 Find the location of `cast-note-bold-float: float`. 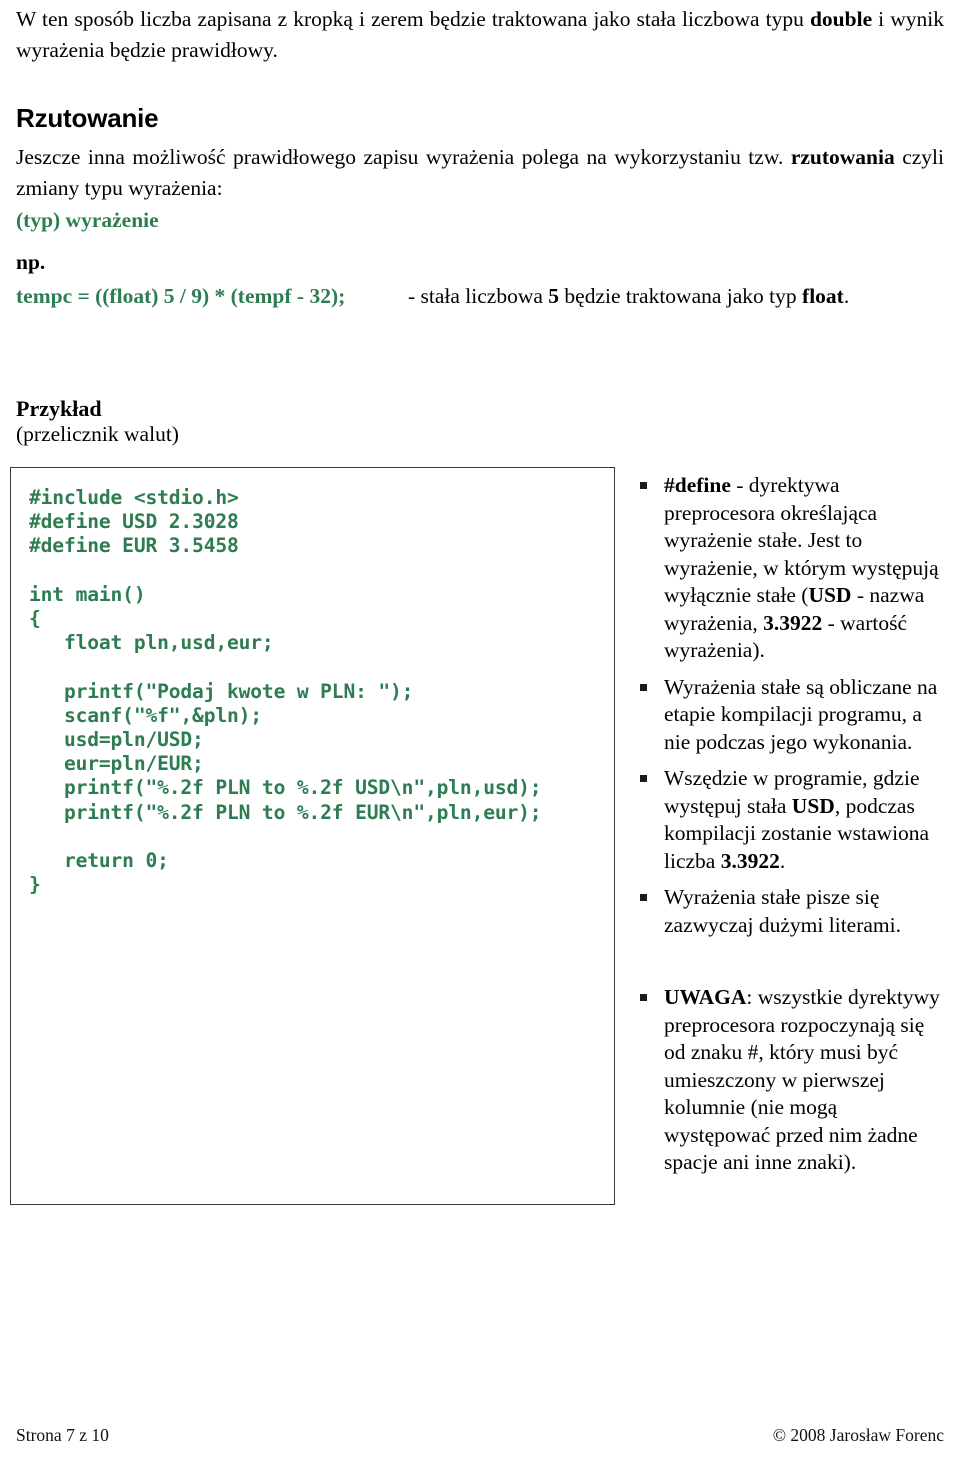

cast-note-bold-float: float is located at coordinates (823, 296).